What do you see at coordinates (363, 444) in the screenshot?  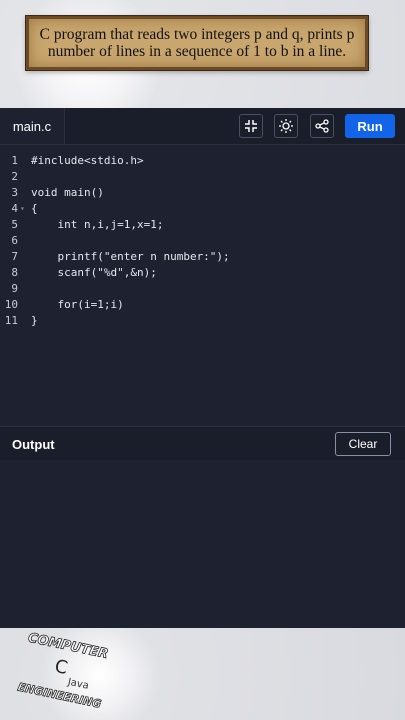 I see `clear-button: Clear` at bounding box center [363, 444].